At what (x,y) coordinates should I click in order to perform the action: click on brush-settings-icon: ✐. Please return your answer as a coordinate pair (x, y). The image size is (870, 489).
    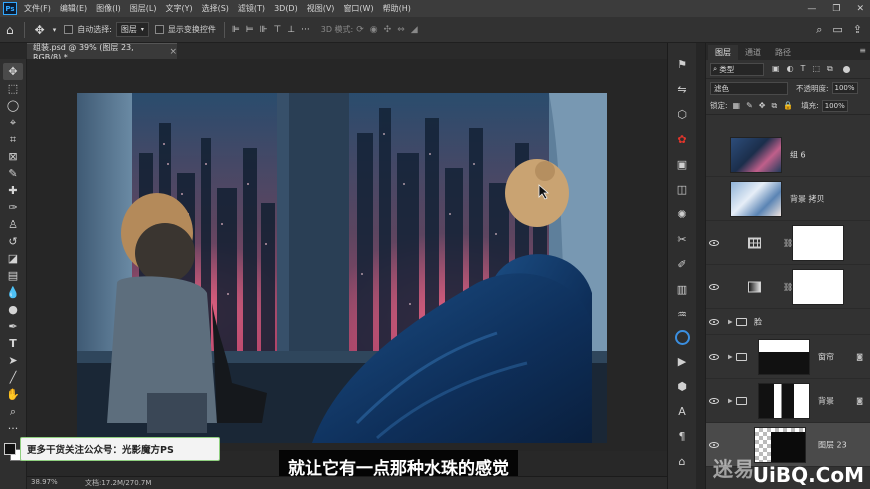
    Looking at the image, I should click on (682, 264).